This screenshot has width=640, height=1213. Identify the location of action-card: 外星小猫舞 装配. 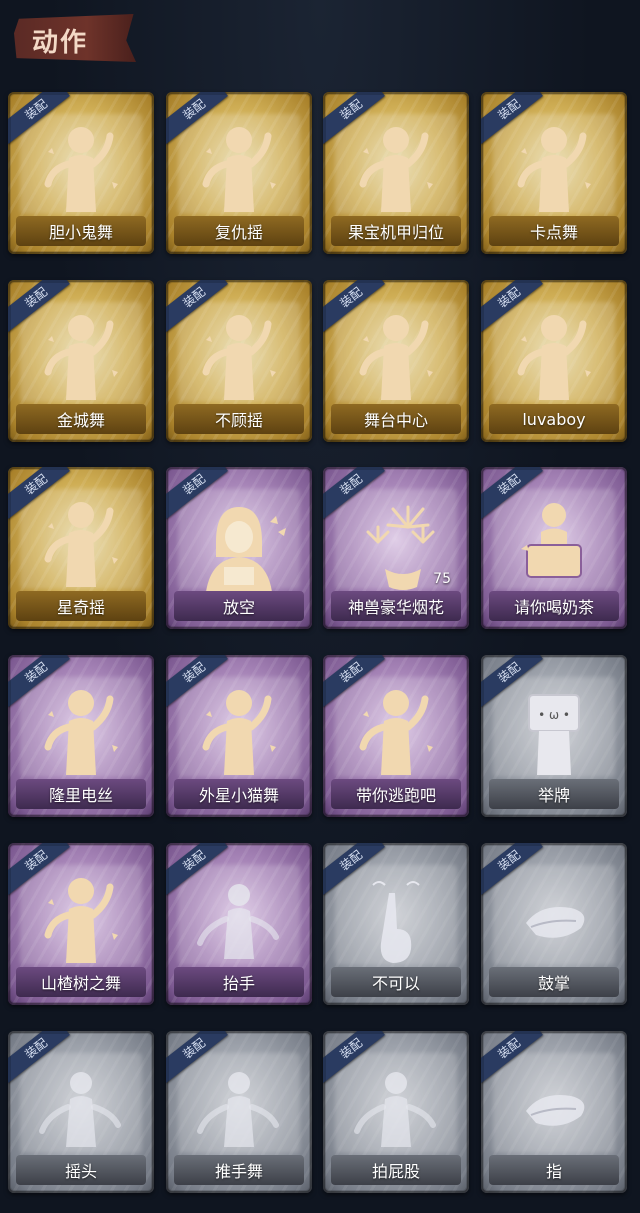
(239, 736).